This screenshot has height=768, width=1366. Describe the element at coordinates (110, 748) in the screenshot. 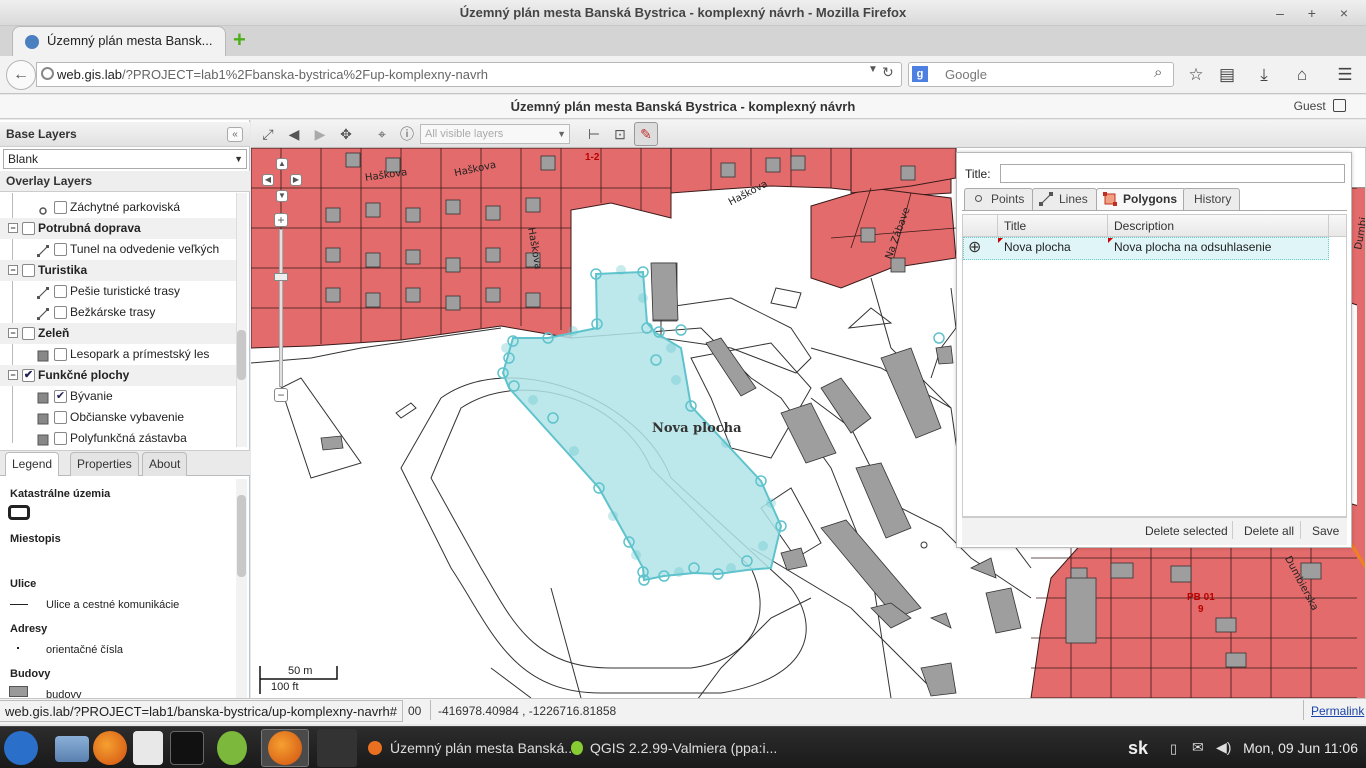

I see `firefox-icon` at that location.